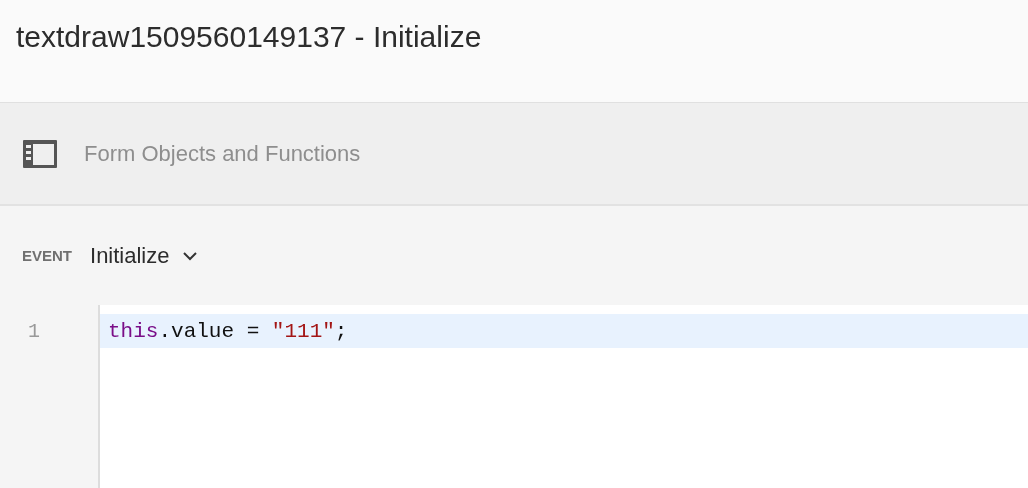  I want to click on line-number: 1, so click(34, 331).